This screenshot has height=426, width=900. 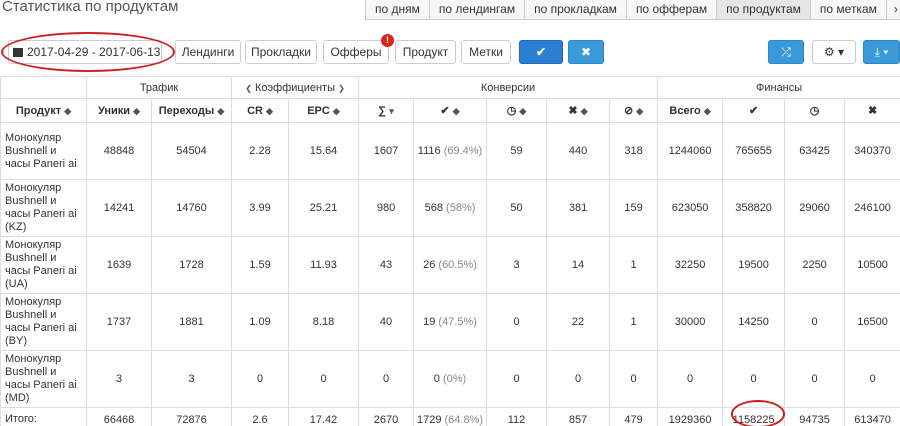 What do you see at coordinates (892, 10) in the screenshot?
I see `tabs-next-arrow: ›` at bounding box center [892, 10].